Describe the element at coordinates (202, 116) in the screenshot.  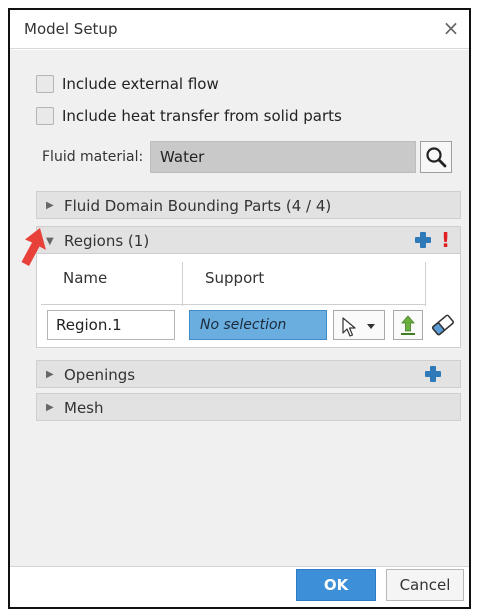
I see `heat-transfer-label: Include heat transfer from solid parts` at that location.